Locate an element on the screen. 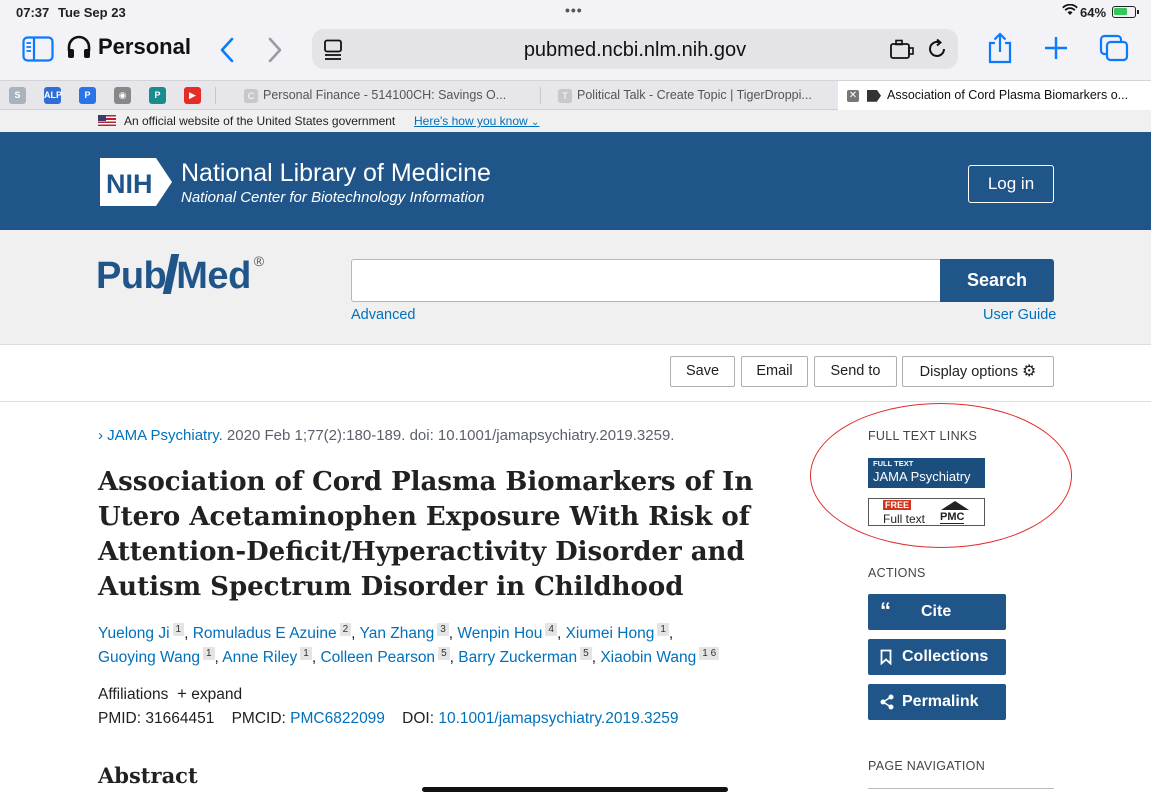  status-bar: 07:37 Tue Sep 23 ••• 64% is located at coordinates (575, 12).